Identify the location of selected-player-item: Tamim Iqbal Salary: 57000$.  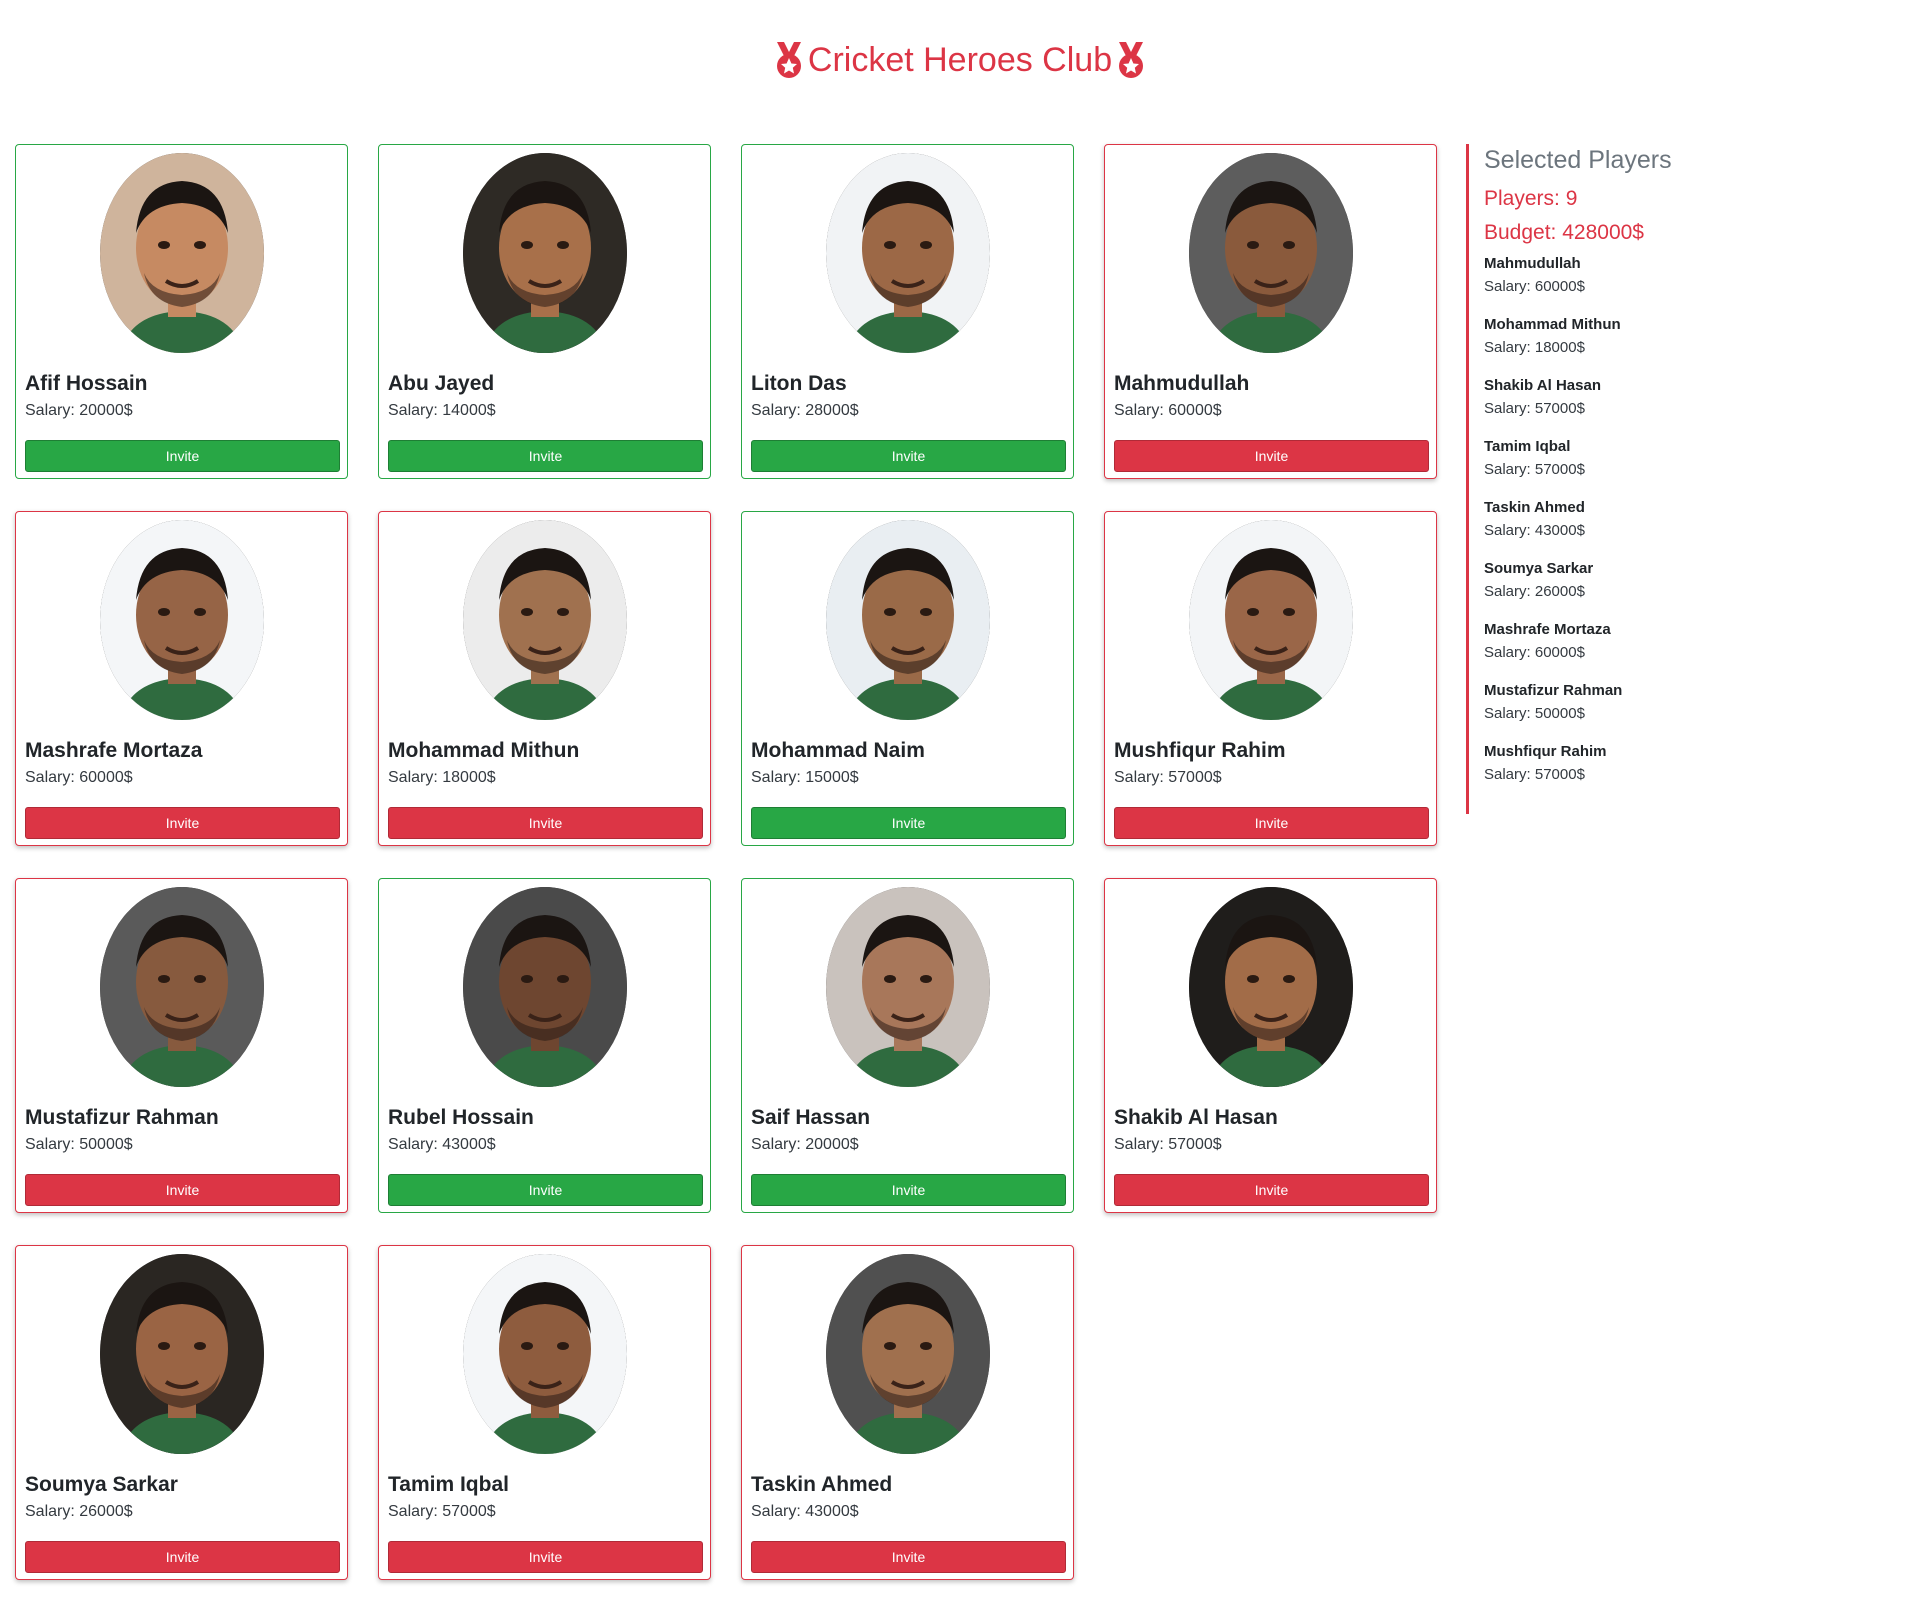
(1685, 458).